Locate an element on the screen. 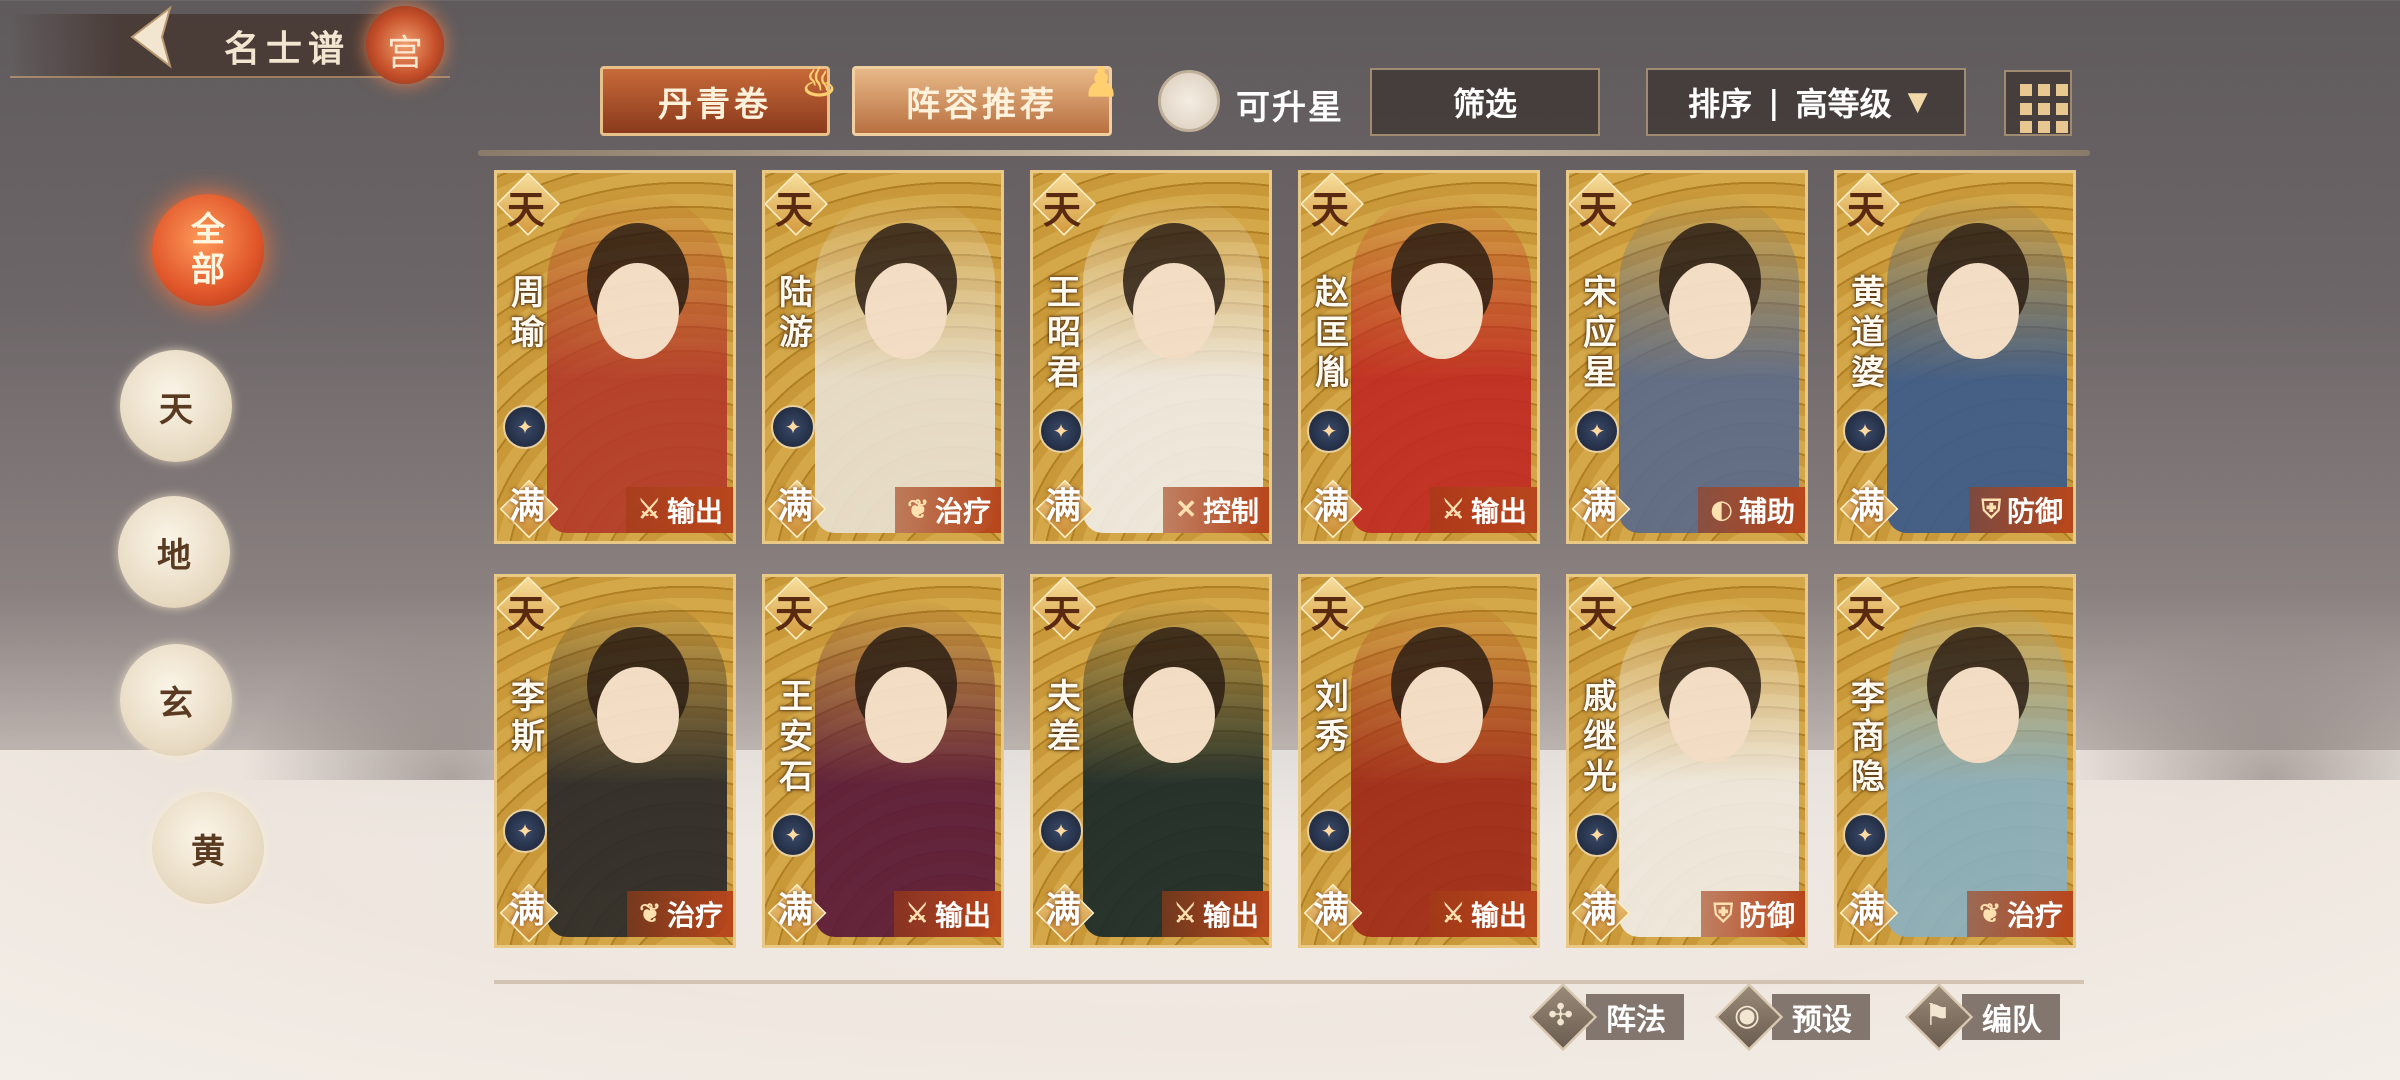 The height and width of the screenshot is (1080, 2400). orb-icon: ◐ is located at coordinates (1721, 510).